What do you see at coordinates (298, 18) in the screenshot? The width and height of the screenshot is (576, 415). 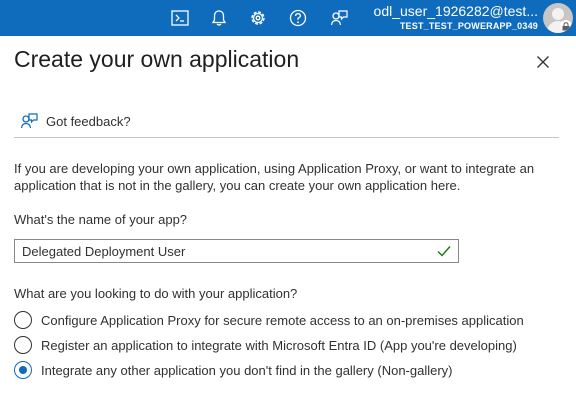 I see `help-icon` at bounding box center [298, 18].